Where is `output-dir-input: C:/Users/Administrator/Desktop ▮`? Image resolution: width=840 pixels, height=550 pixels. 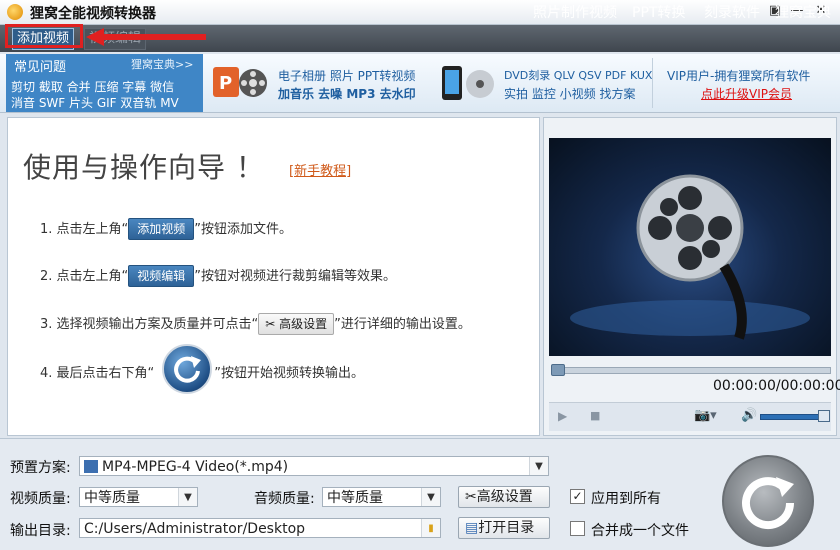 output-dir-input: C:/Users/Administrator/Desktop ▮ is located at coordinates (260, 528).